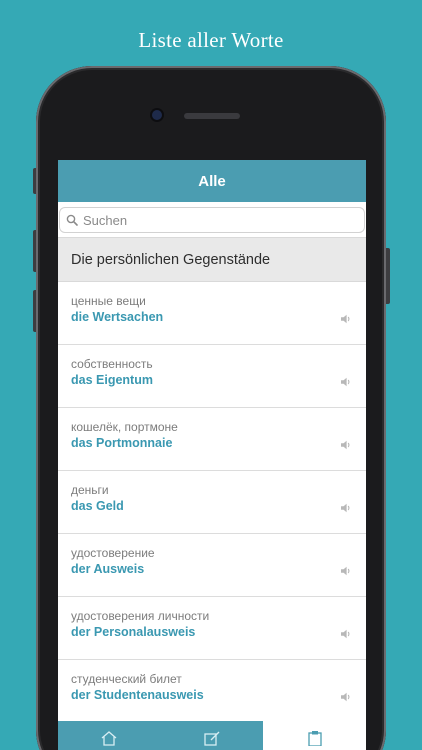 The height and width of the screenshot is (750, 422). Describe the element at coordinates (112, 380) in the screenshot. I see `german-word: das Eigentum` at that location.